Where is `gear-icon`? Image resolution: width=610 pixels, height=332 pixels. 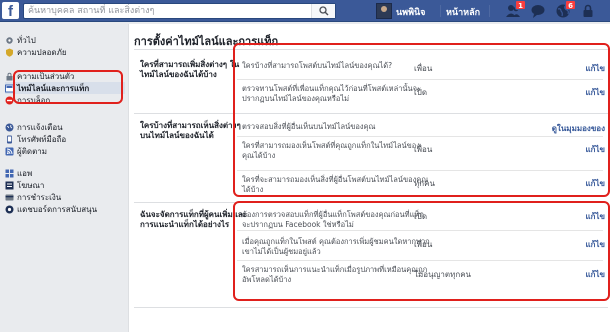 gear-icon is located at coordinates (9, 40).